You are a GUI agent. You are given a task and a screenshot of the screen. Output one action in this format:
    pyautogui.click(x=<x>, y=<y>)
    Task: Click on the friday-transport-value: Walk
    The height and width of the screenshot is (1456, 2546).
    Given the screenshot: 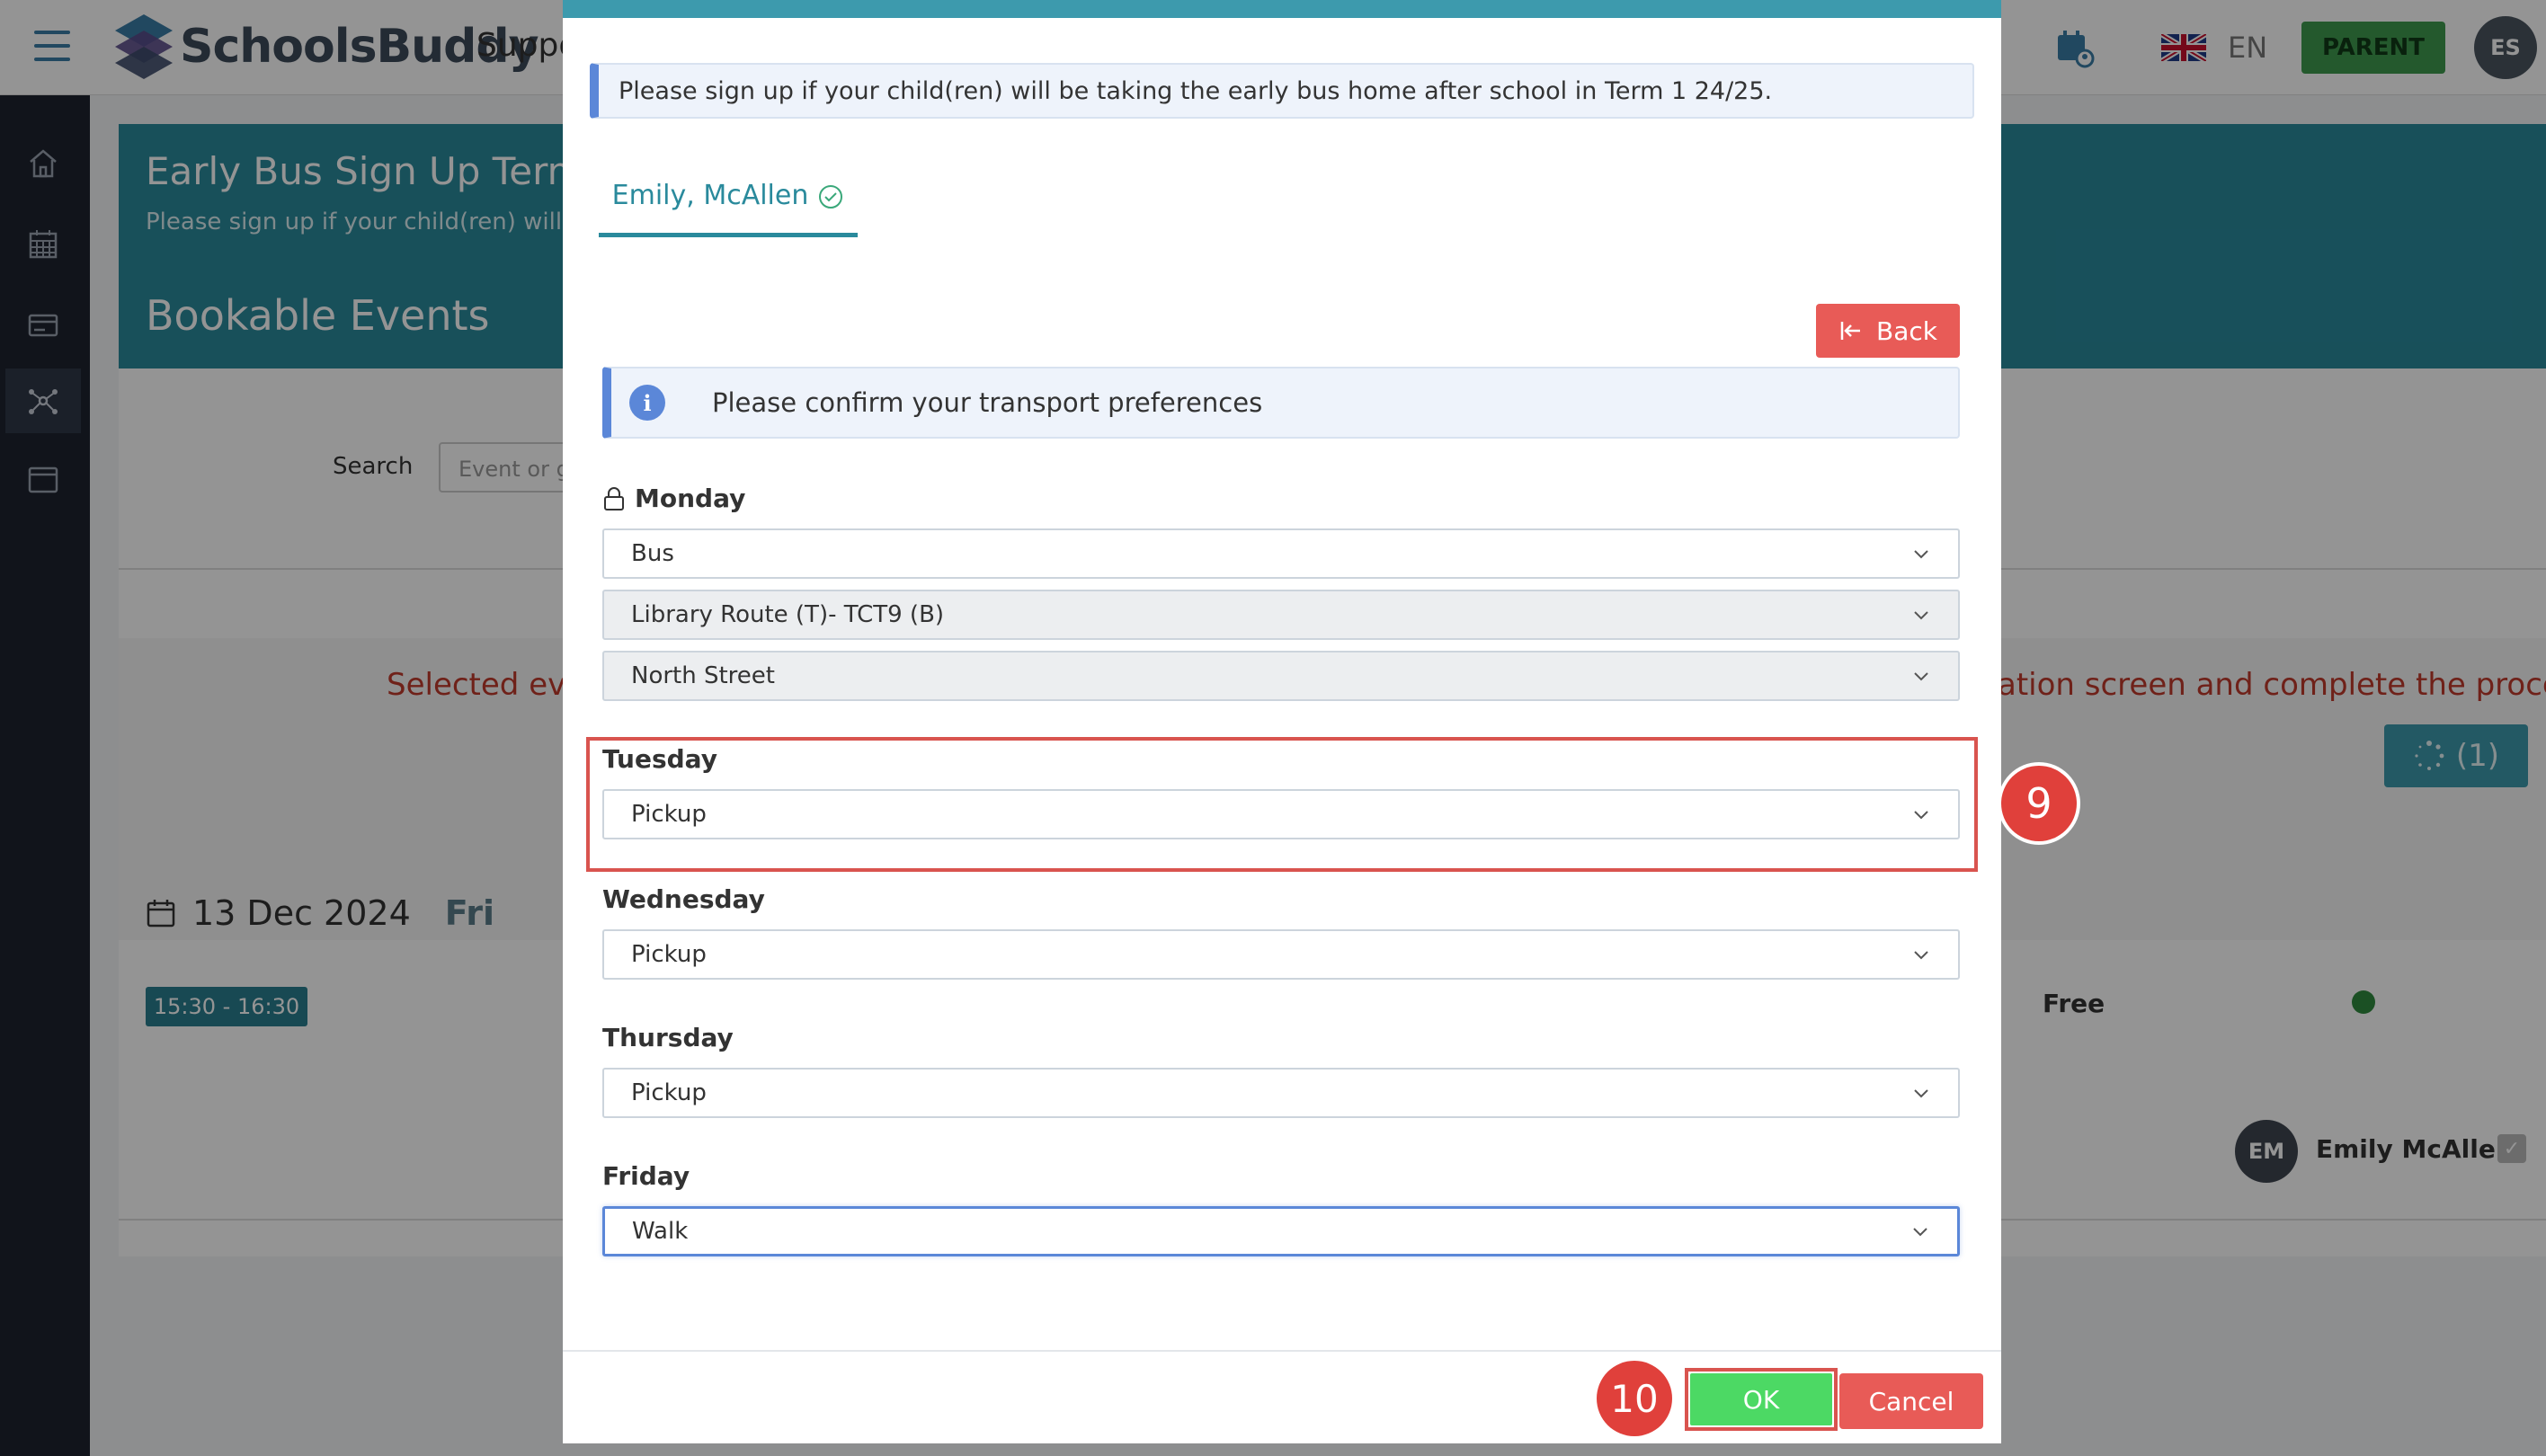 What is the action you would take?
    pyautogui.click(x=660, y=1232)
    